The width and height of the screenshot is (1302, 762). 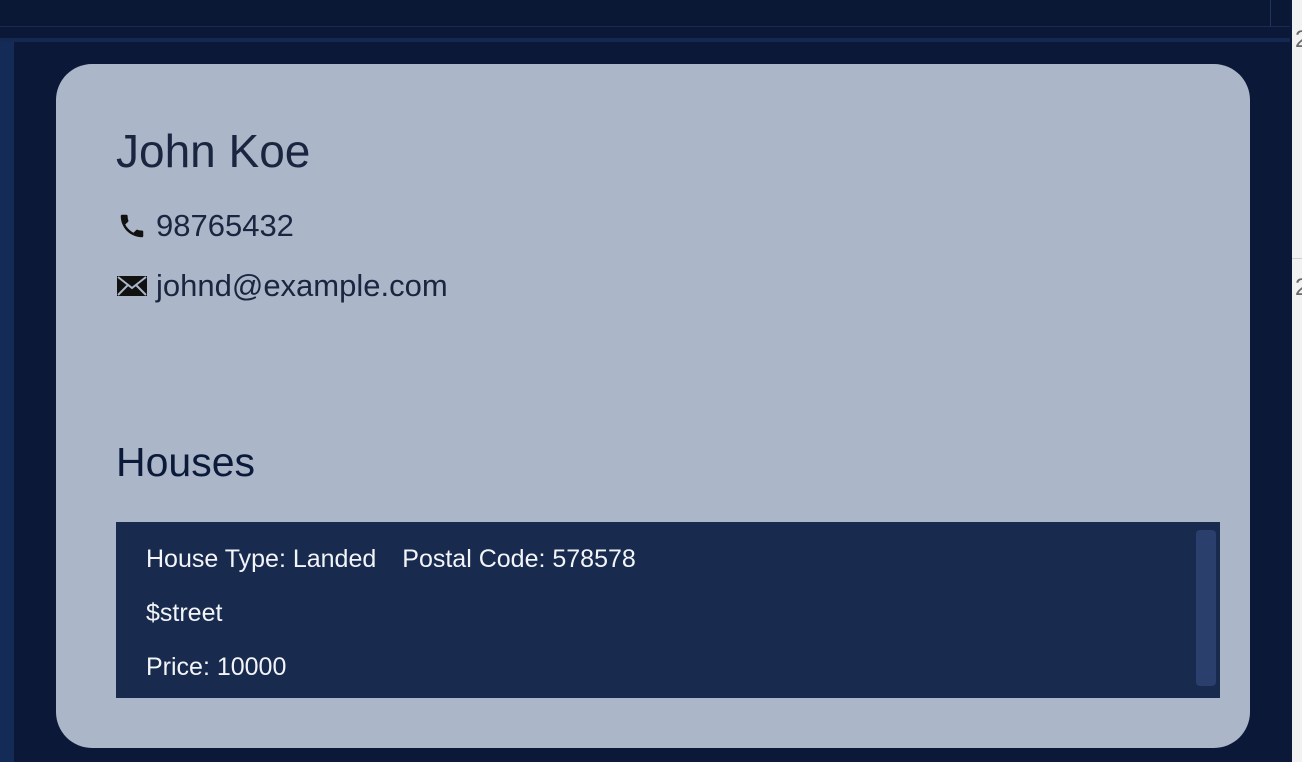 What do you see at coordinates (519, 559) in the screenshot?
I see `postal-code: Postal Code: 578578` at bounding box center [519, 559].